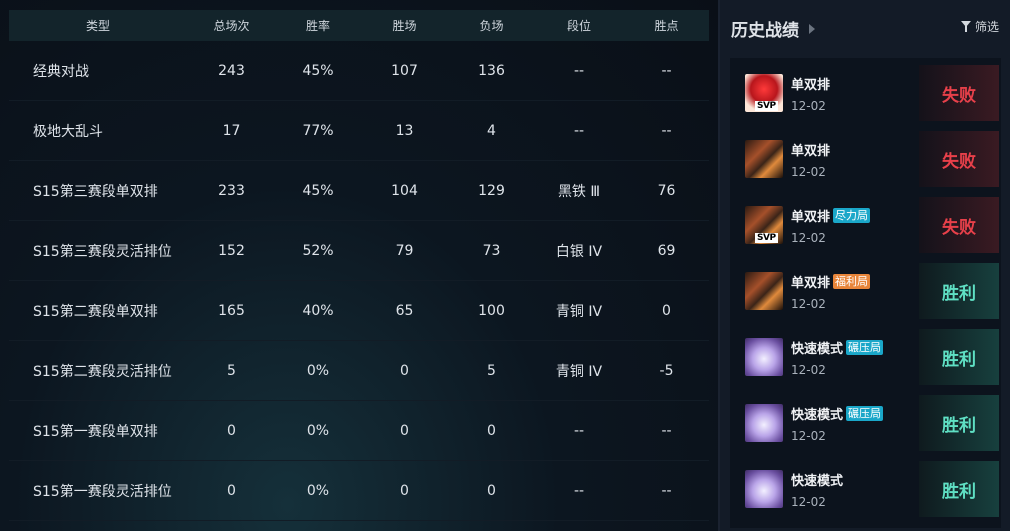 The image size is (1010, 531). What do you see at coordinates (666, 26) in the screenshot?
I see `header-points: 胜点` at bounding box center [666, 26].